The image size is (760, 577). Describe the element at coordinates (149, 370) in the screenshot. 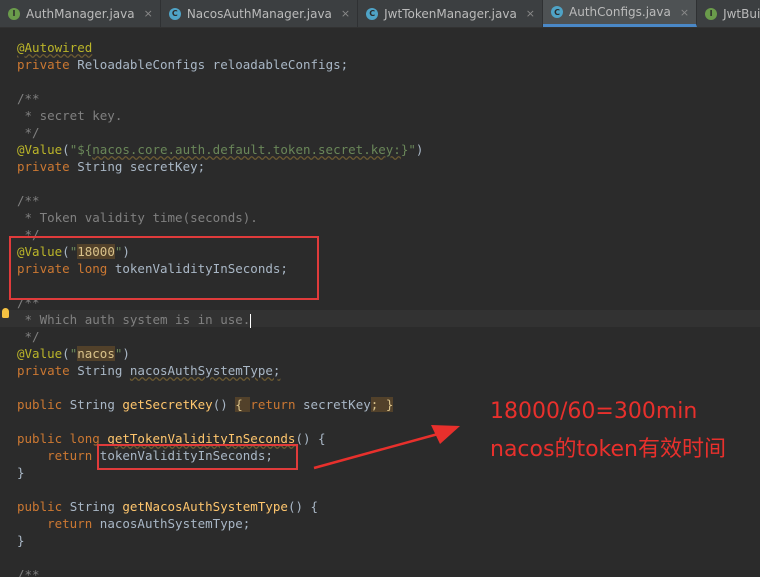

I see `code-line: private String nacosAuthSystemType;` at that location.